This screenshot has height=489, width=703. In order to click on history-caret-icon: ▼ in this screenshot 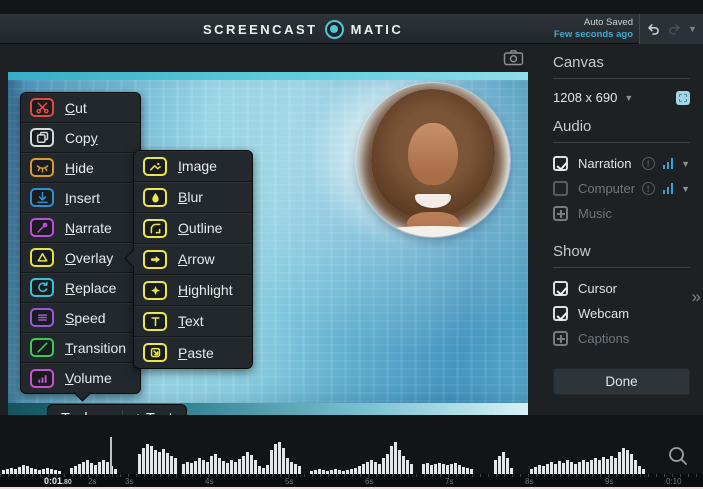, I will do `click(692, 29)`.